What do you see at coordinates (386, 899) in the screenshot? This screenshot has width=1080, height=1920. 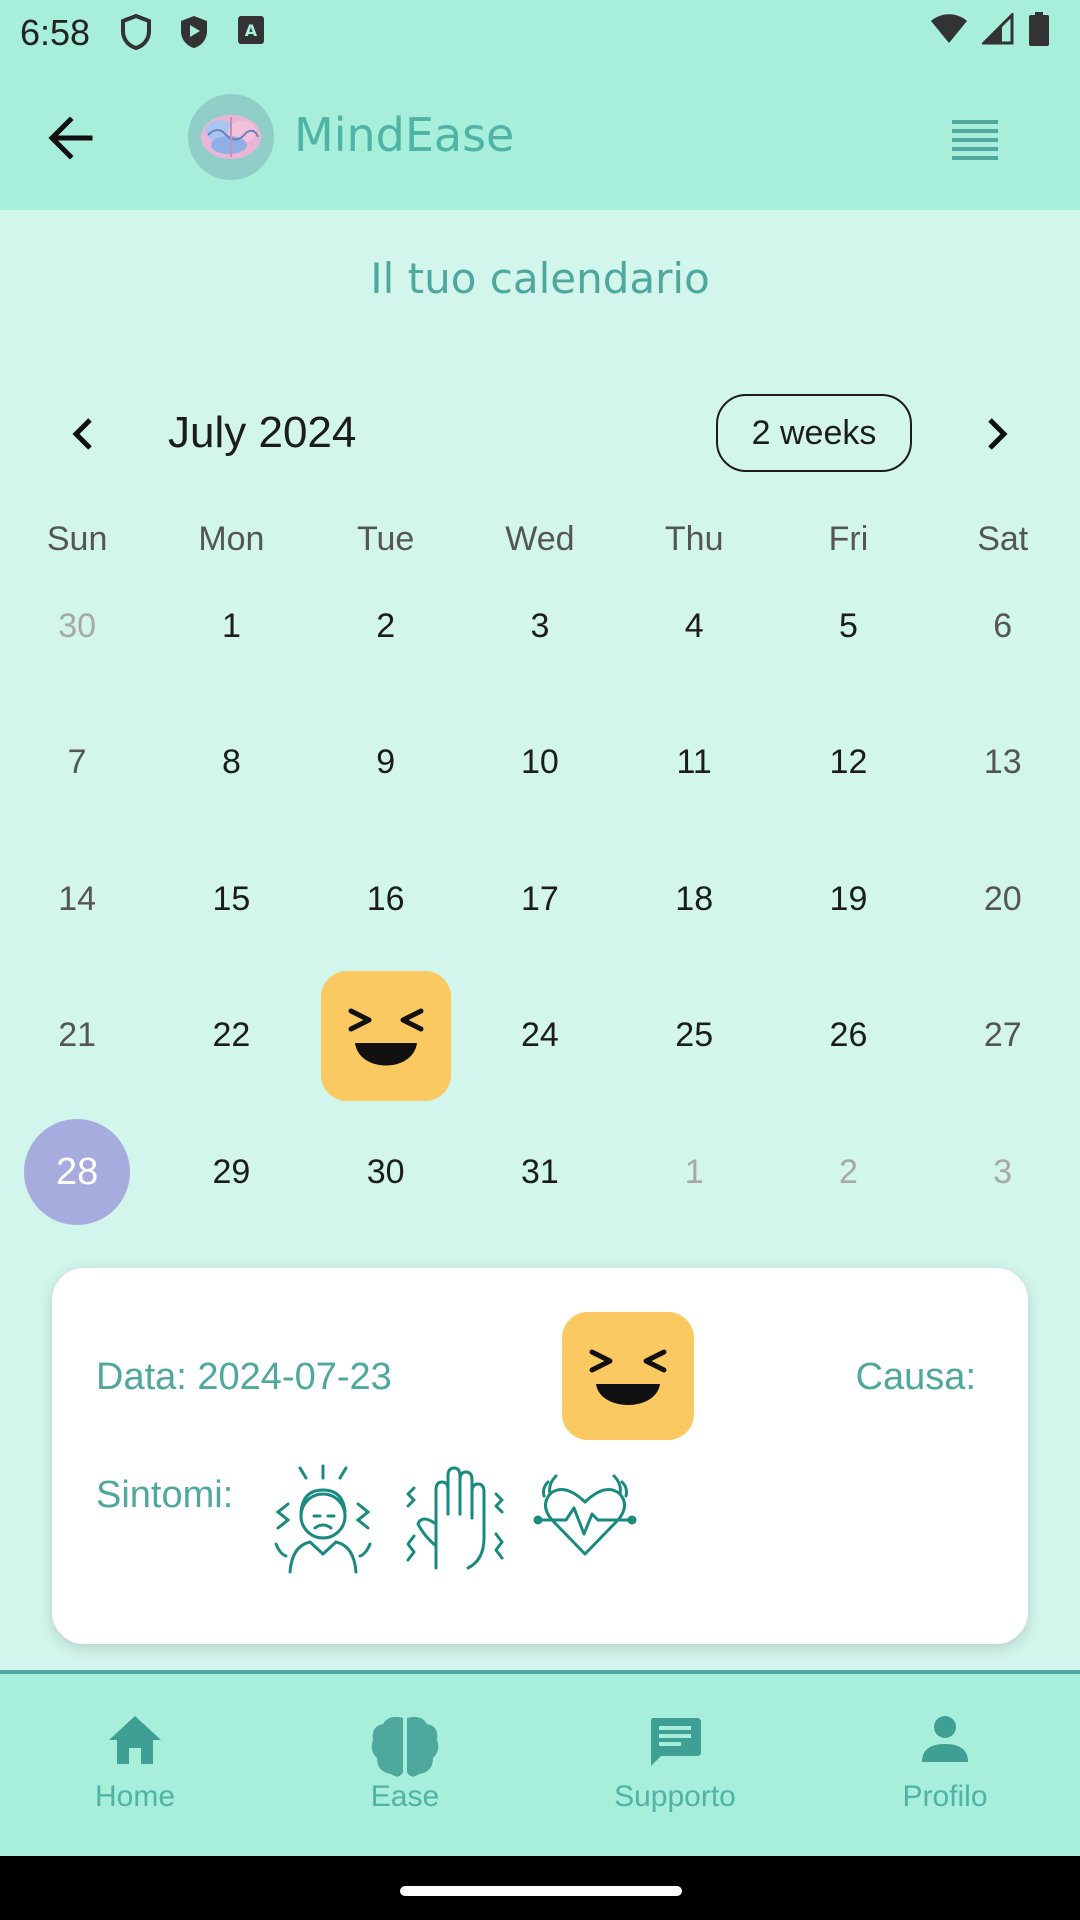 I see `calendar-day: 16` at bounding box center [386, 899].